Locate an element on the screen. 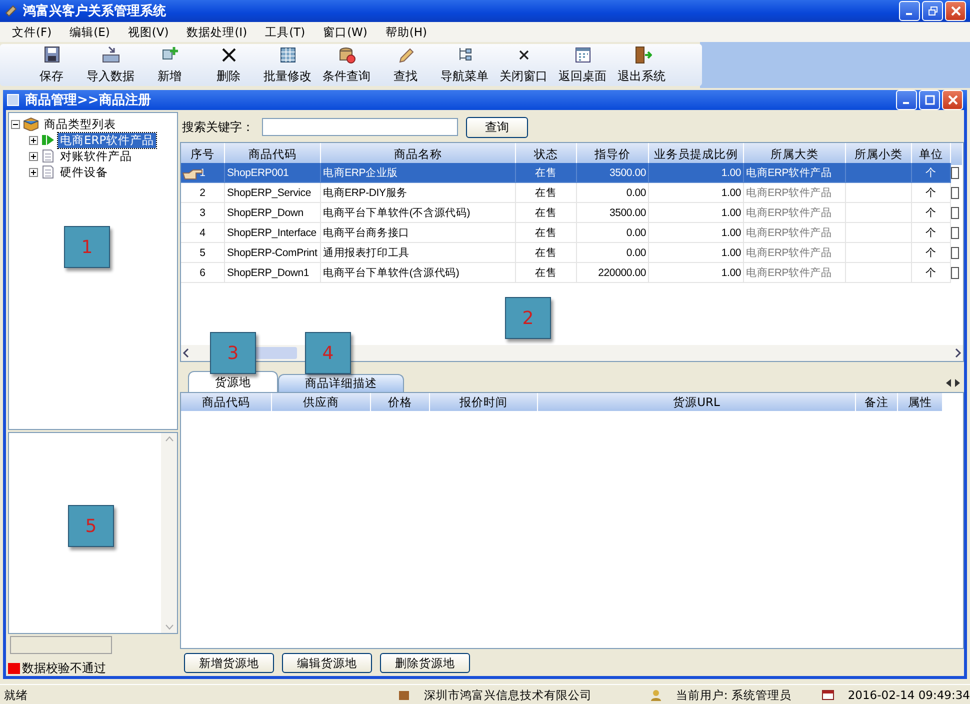 The height and width of the screenshot is (704, 970). status-text: 就绪 is located at coordinates (16, 695).